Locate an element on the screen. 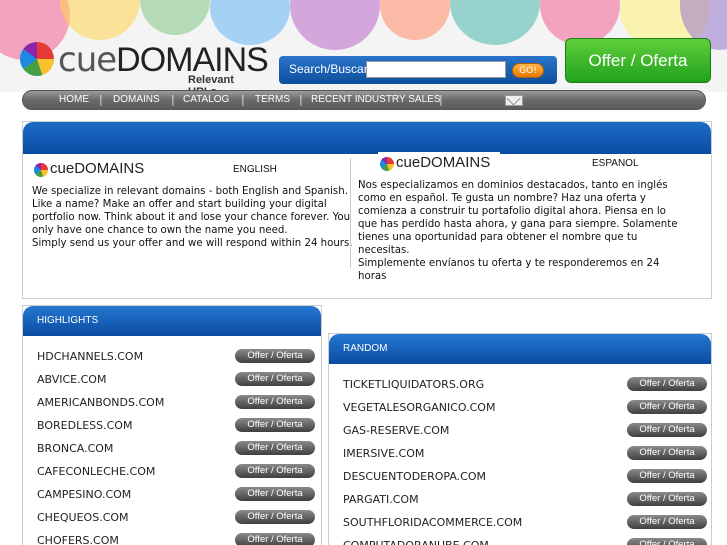 This screenshot has height=545, width=727. search-label: Search/Buscar is located at coordinates (328, 69).